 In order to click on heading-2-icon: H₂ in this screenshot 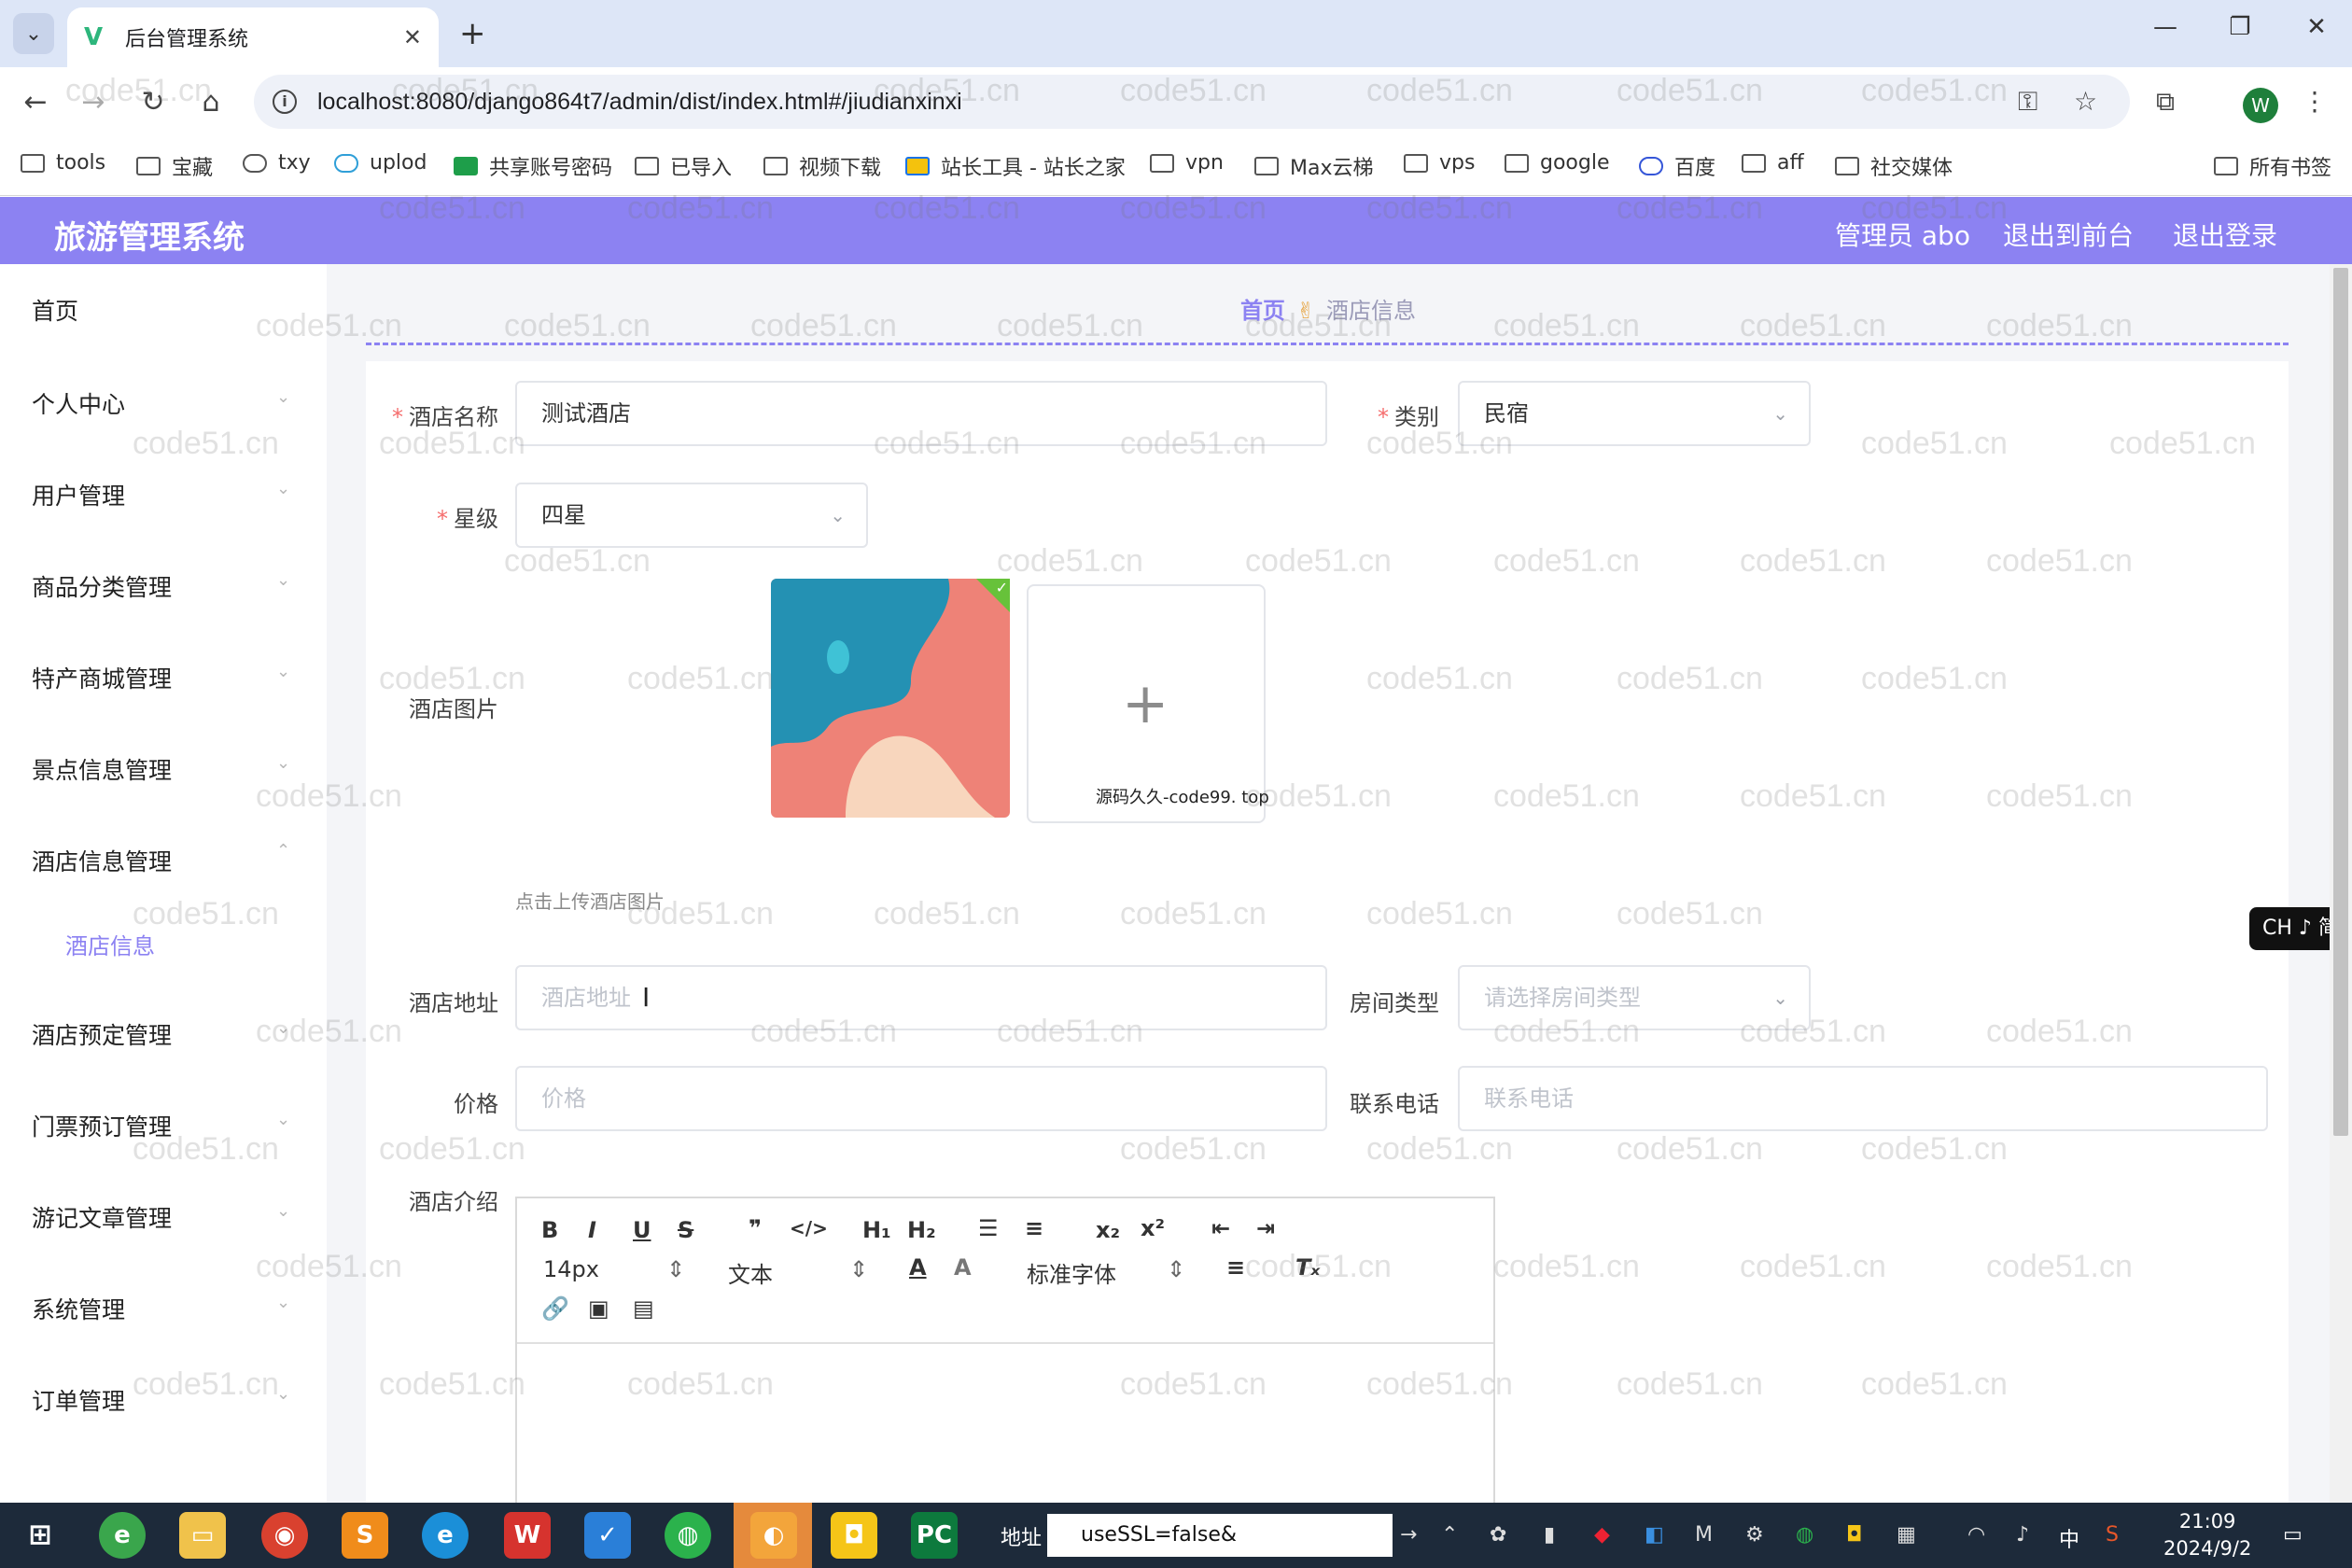, I will do `click(921, 1230)`.